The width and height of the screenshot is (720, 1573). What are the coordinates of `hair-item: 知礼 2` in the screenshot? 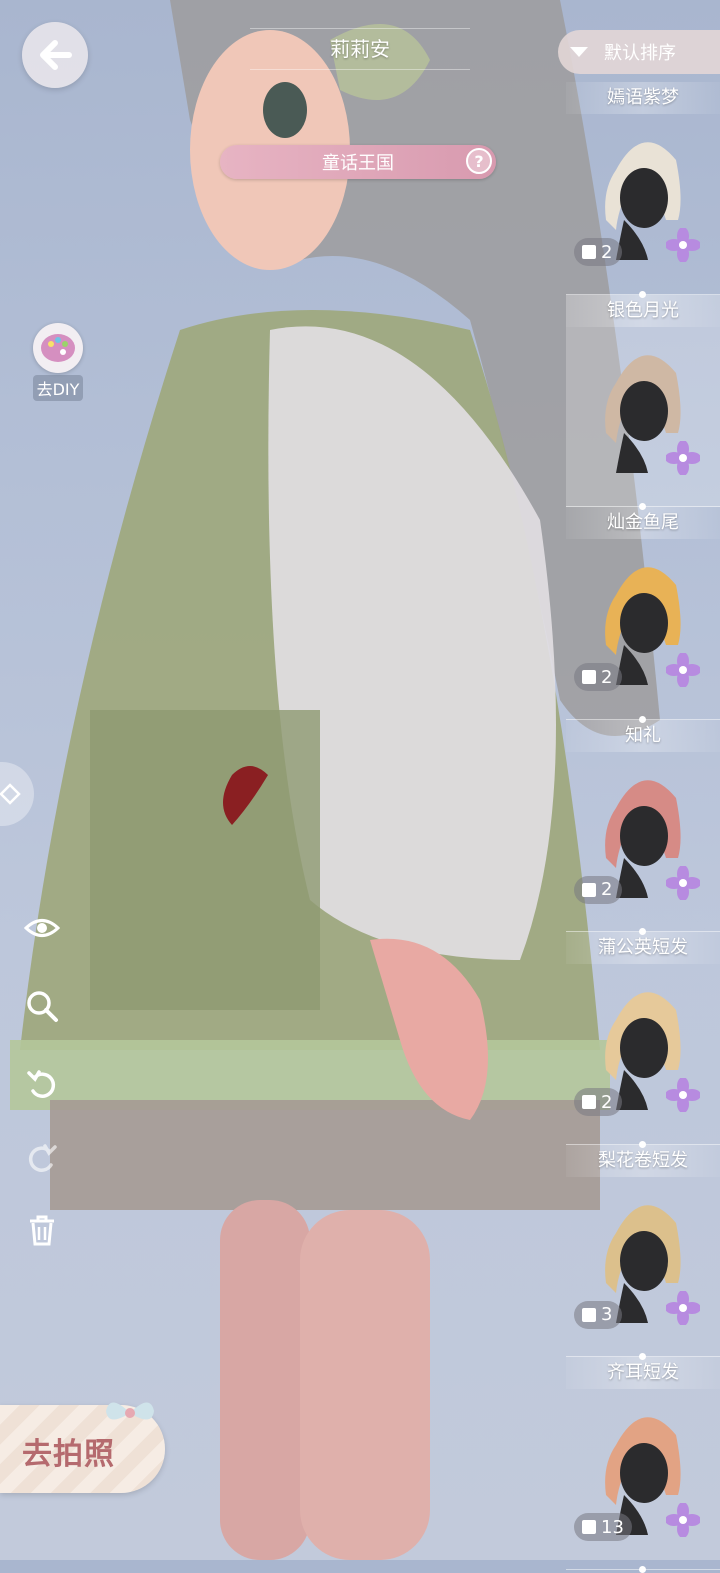 It's located at (643, 827).